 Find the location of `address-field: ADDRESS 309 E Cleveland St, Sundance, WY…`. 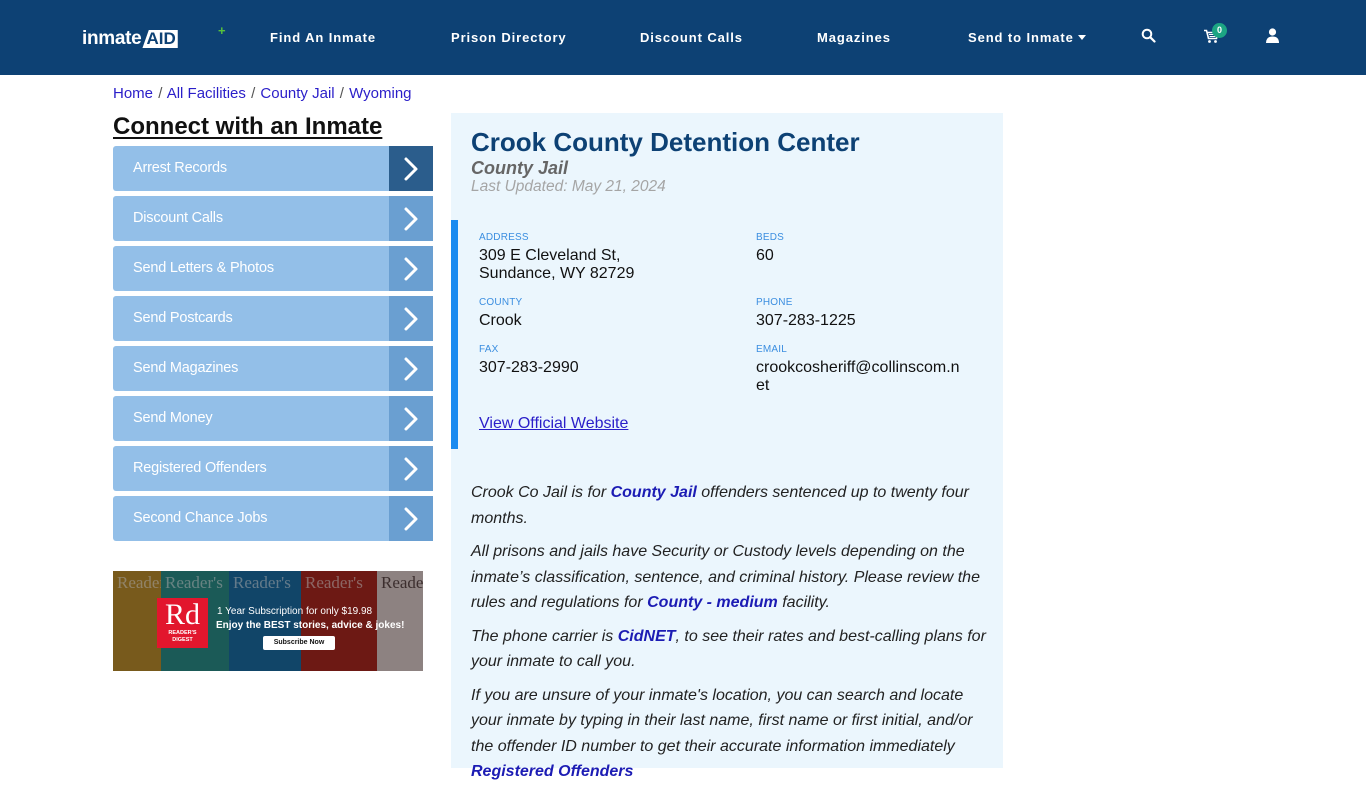

address-field: ADDRESS 309 E Cleveland St, Sundance, WY… is located at coordinates (556, 257).